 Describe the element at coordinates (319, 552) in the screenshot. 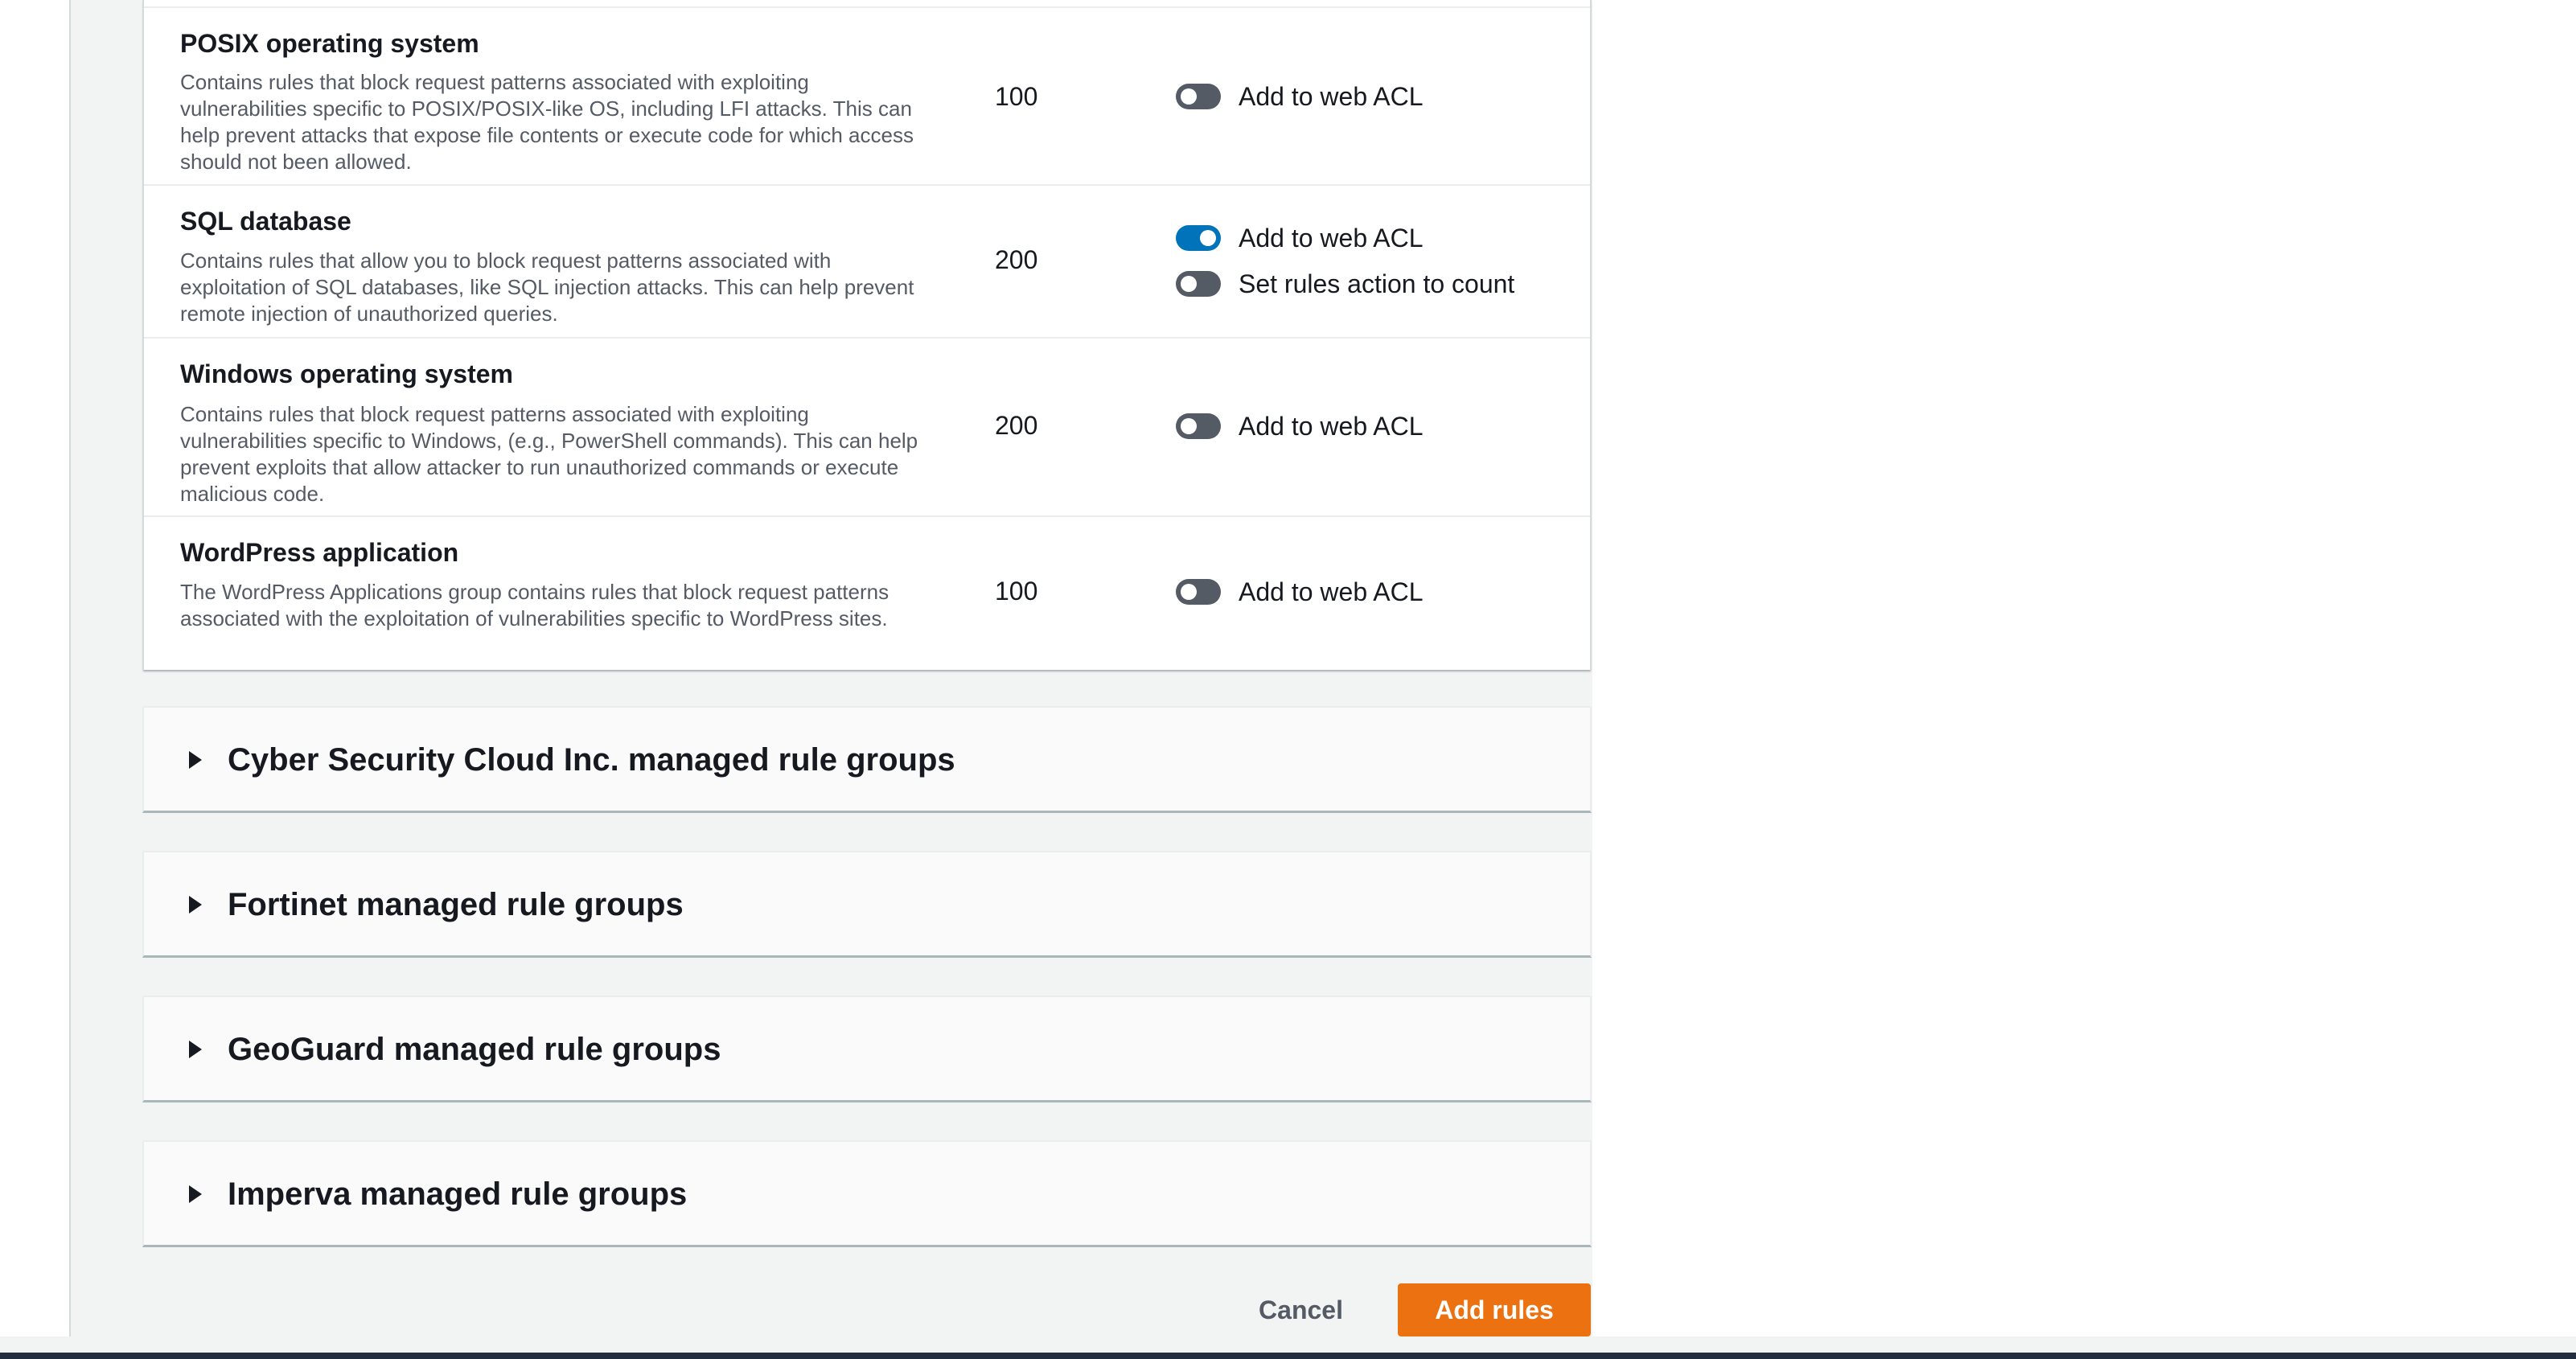

I see `rule-name: WordPress application` at that location.